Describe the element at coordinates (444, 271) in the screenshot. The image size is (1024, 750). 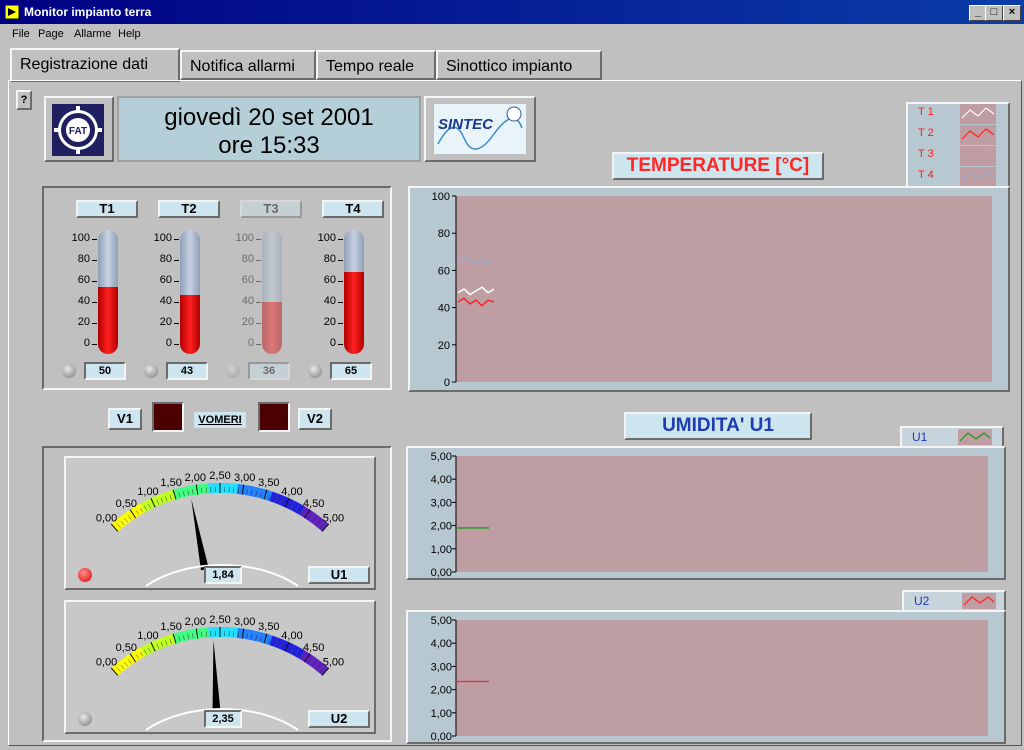
I see `temp-y-tick-label: 60` at that location.